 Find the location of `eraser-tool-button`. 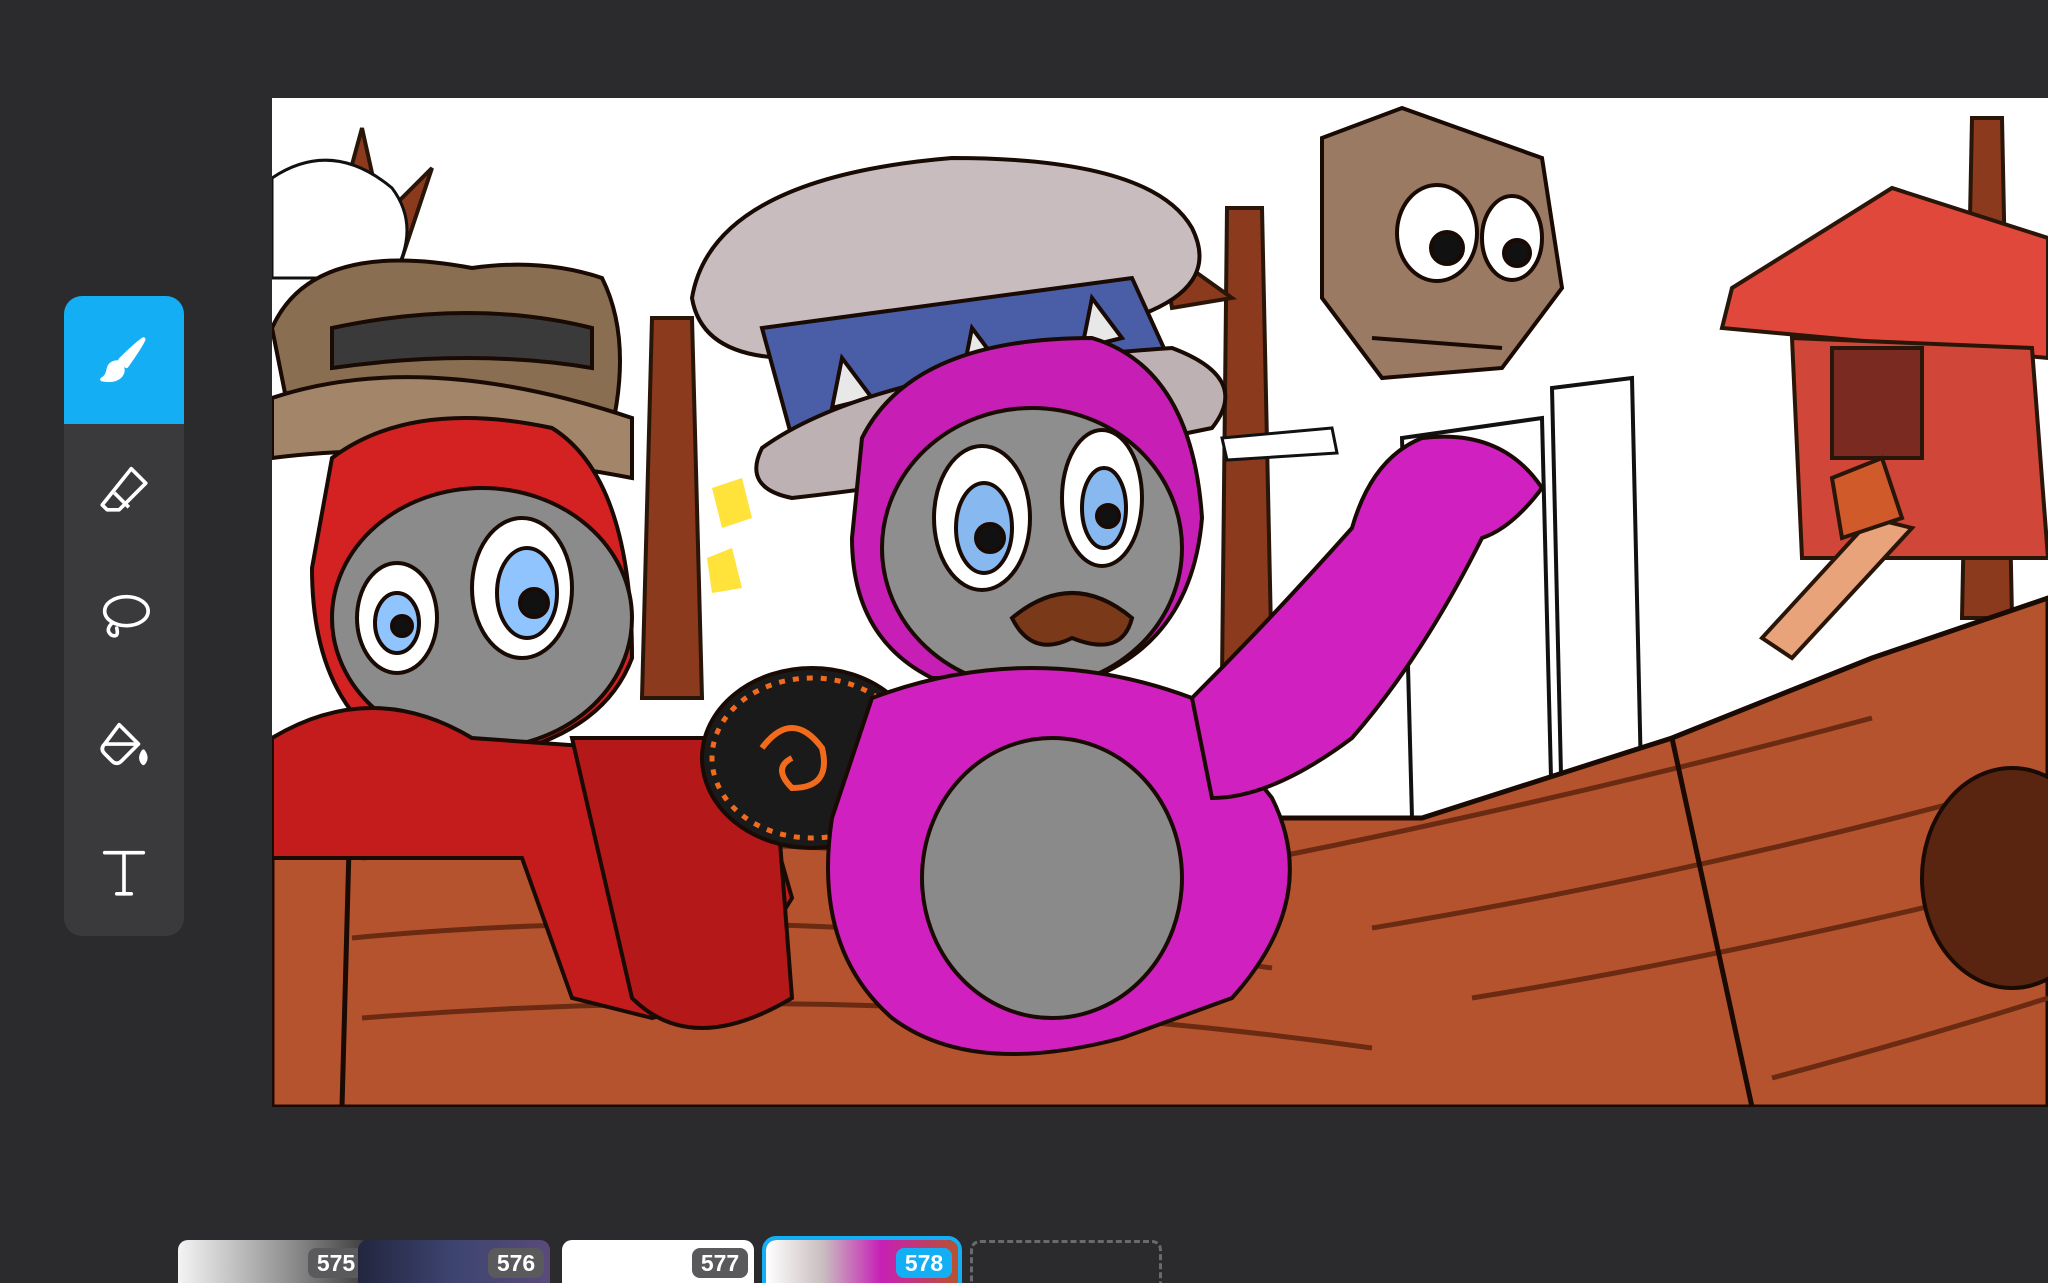

eraser-tool-button is located at coordinates (124, 488).